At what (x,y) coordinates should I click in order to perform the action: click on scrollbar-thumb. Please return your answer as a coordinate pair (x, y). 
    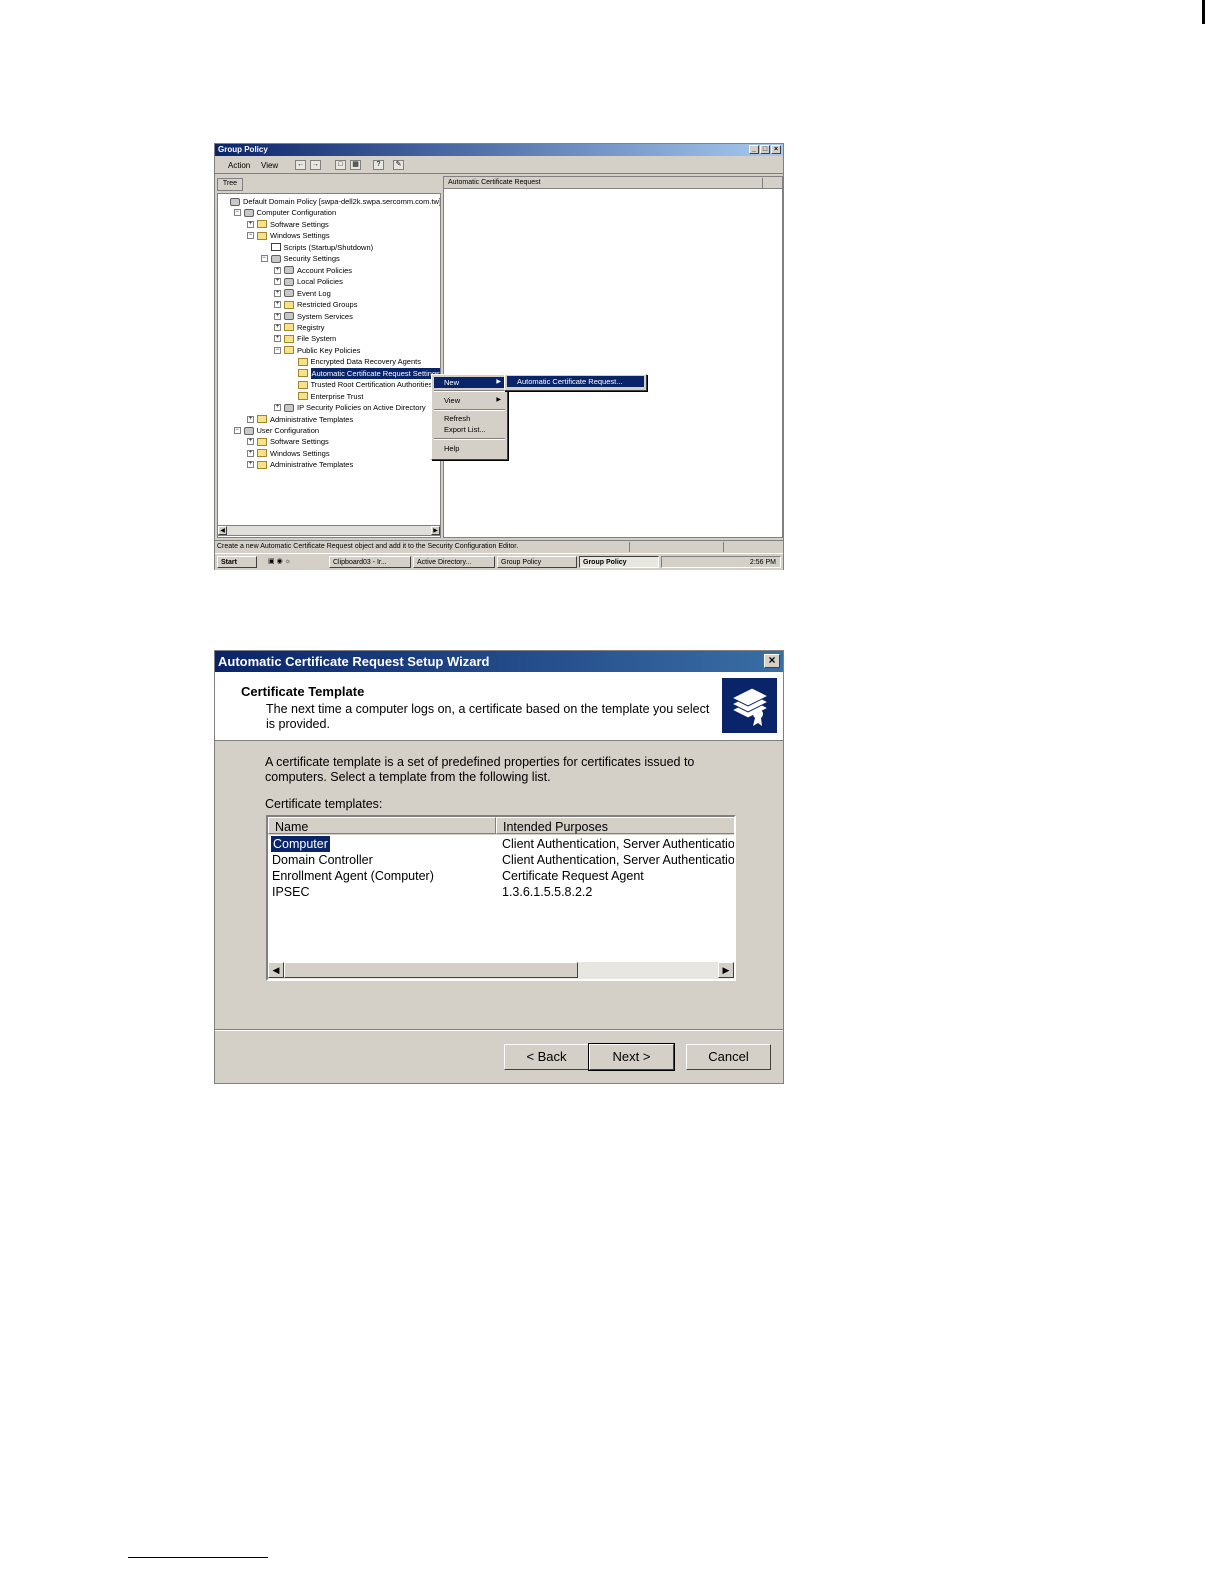
    Looking at the image, I should click on (431, 970).